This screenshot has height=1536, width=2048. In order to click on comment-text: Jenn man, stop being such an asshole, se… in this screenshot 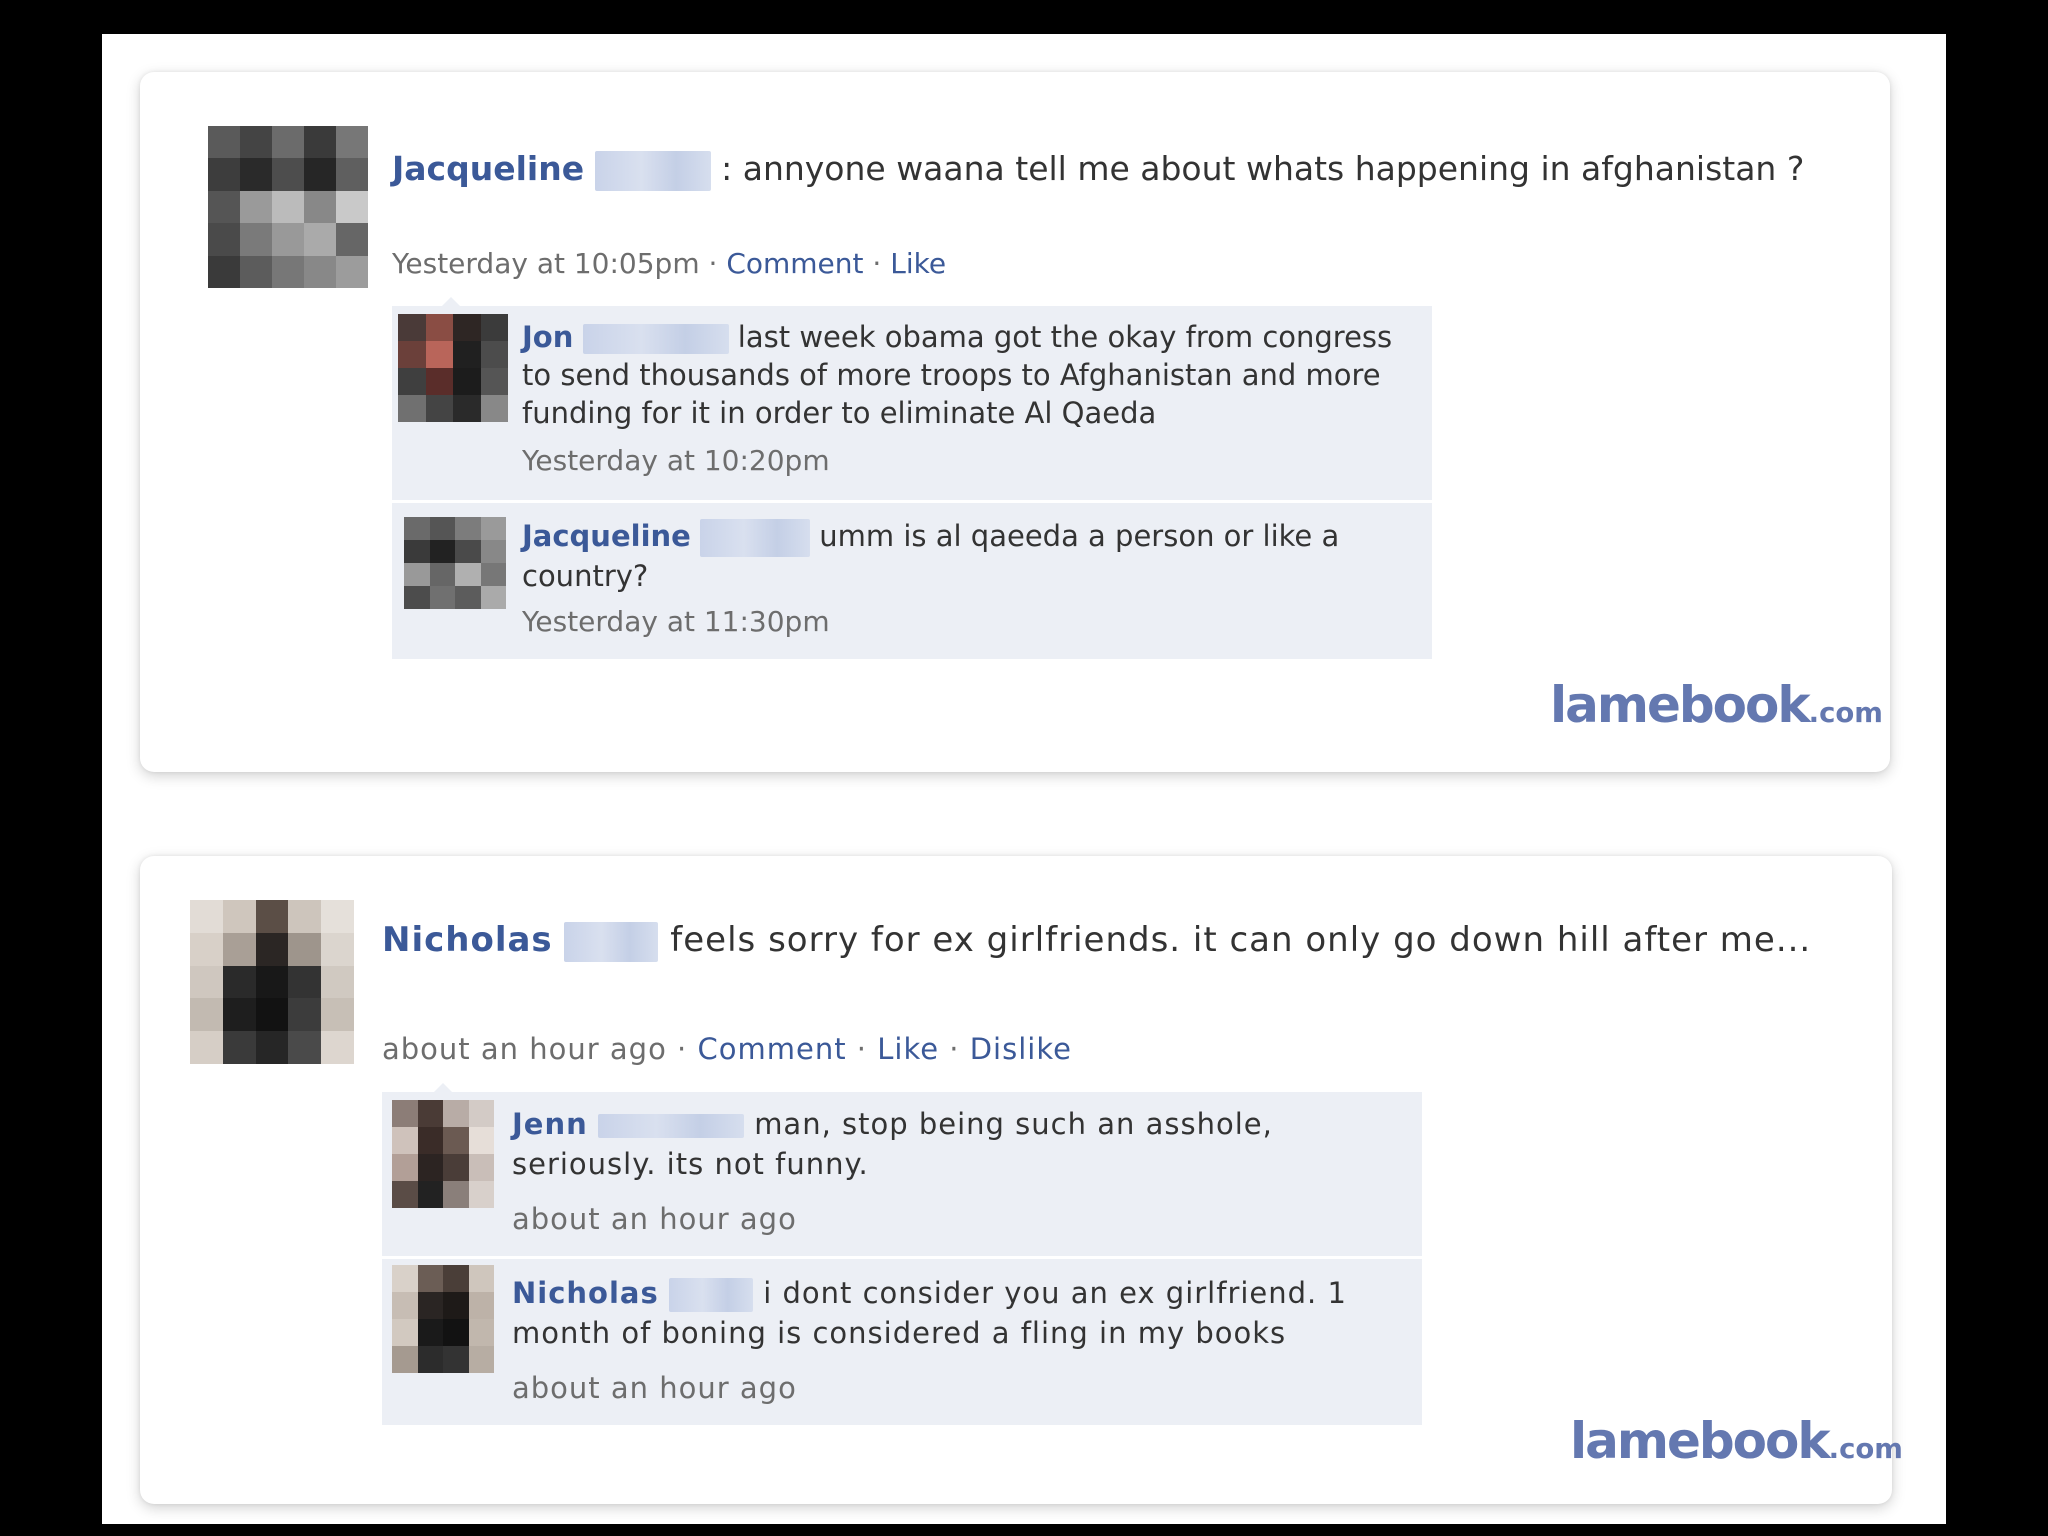, I will do `click(912, 1144)`.